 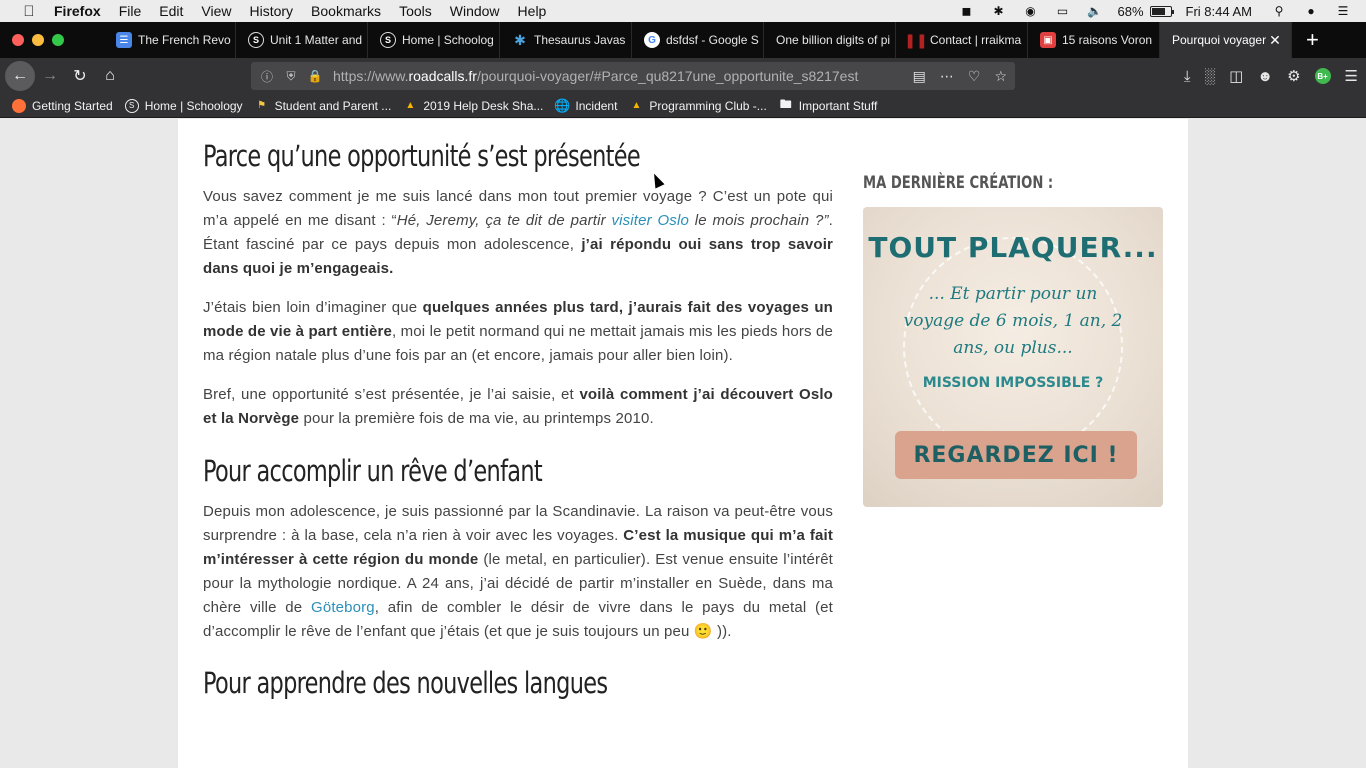 I want to click on minimize-window-button, so click(x=38, y=40).